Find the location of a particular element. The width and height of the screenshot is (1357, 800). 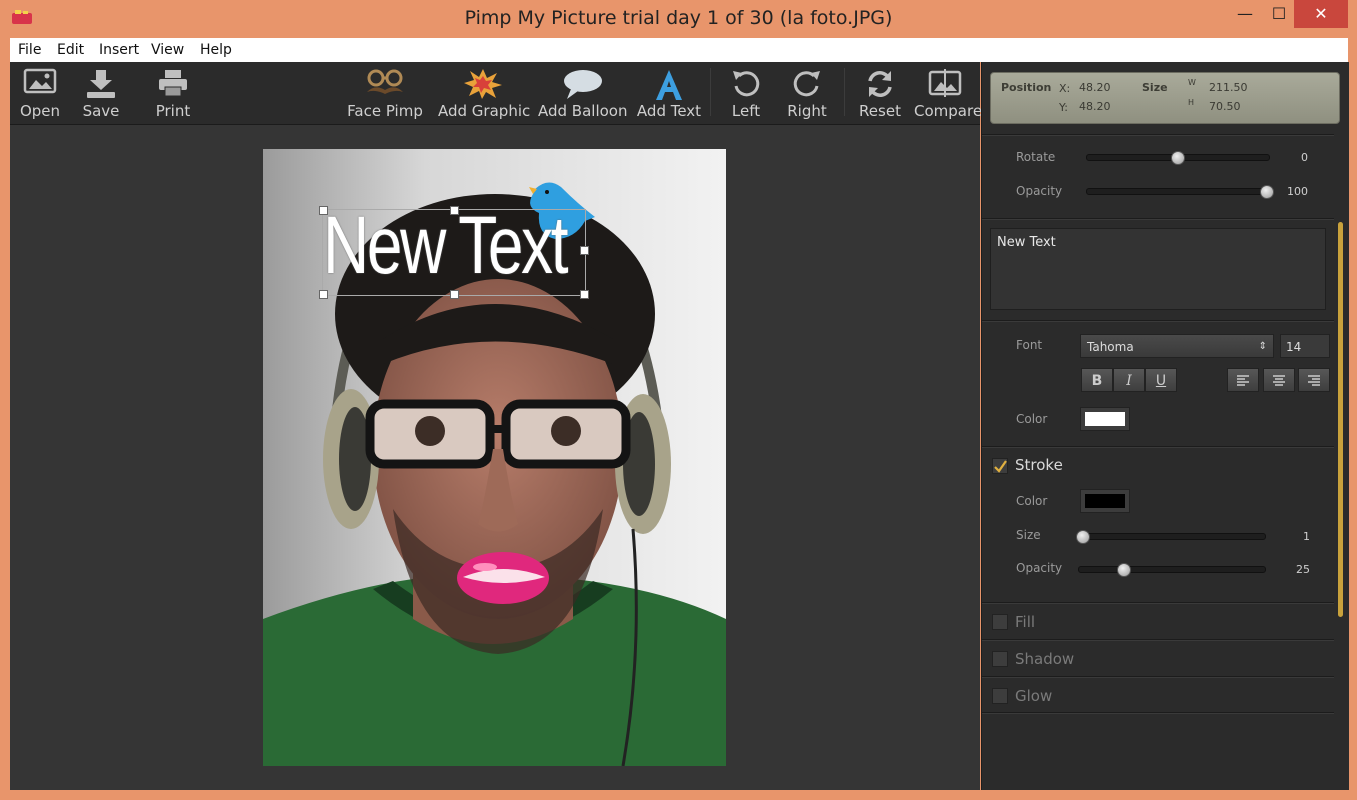

checkmark-icon is located at coordinates (1000, 466).